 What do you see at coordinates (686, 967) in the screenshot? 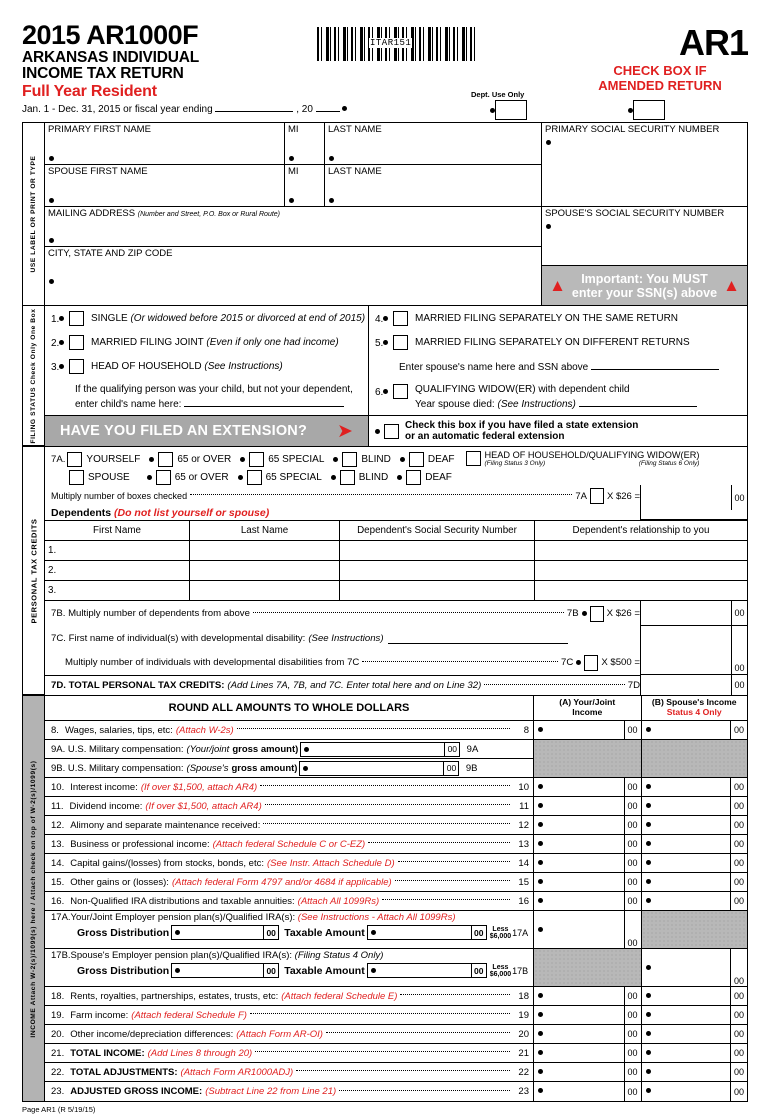
I see `col-b-line-17b-input` at bounding box center [686, 967].